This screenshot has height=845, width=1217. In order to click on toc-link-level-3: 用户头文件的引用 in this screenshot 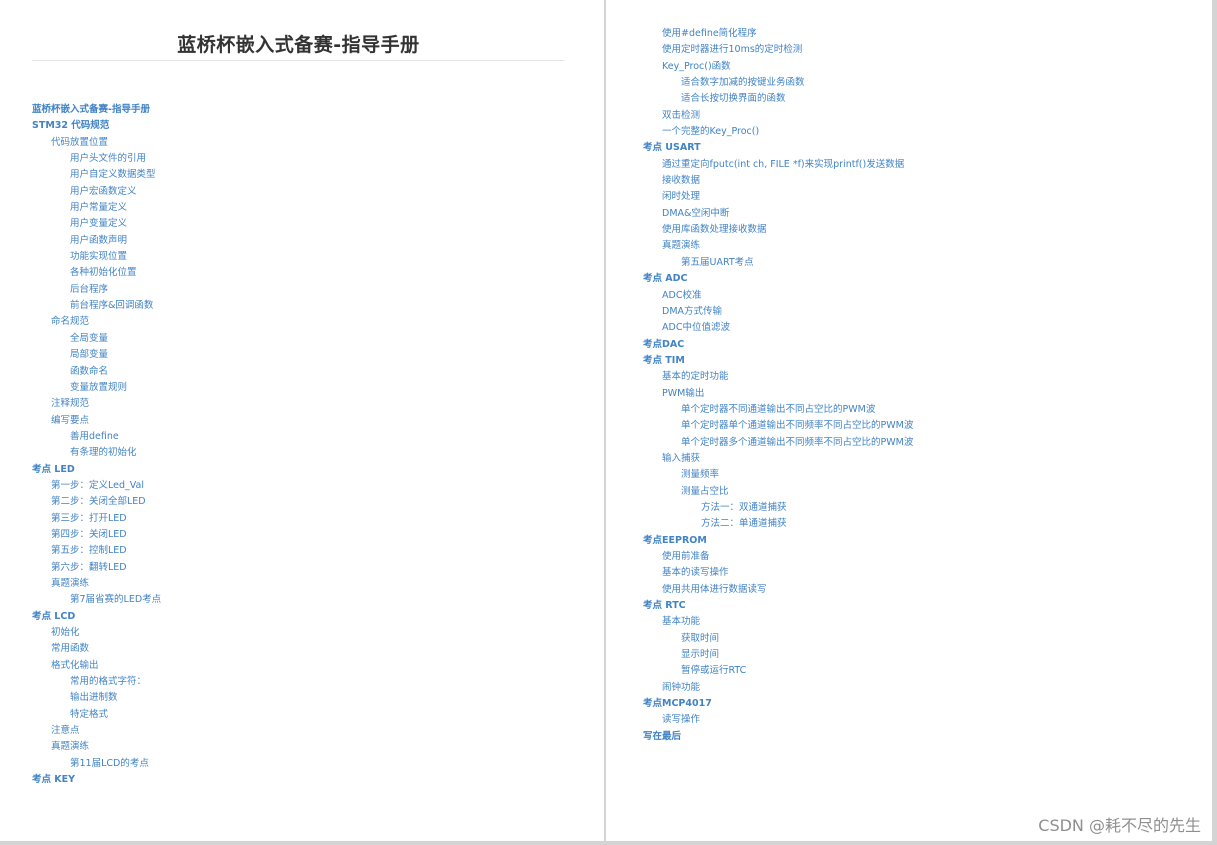, I will do `click(80, 159)`.